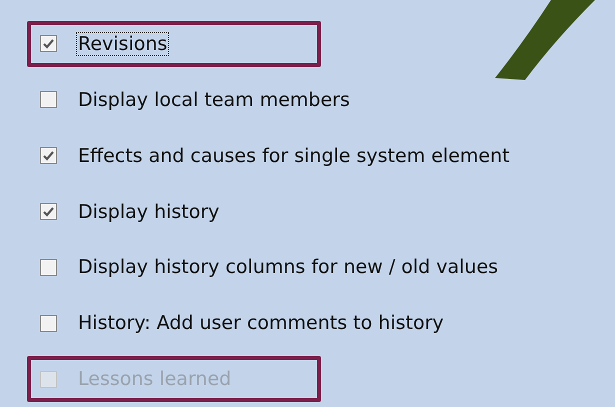 This screenshot has height=407, width=615. I want to click on checkbox-label: Display history columns for new / old values, so click(288, 267).